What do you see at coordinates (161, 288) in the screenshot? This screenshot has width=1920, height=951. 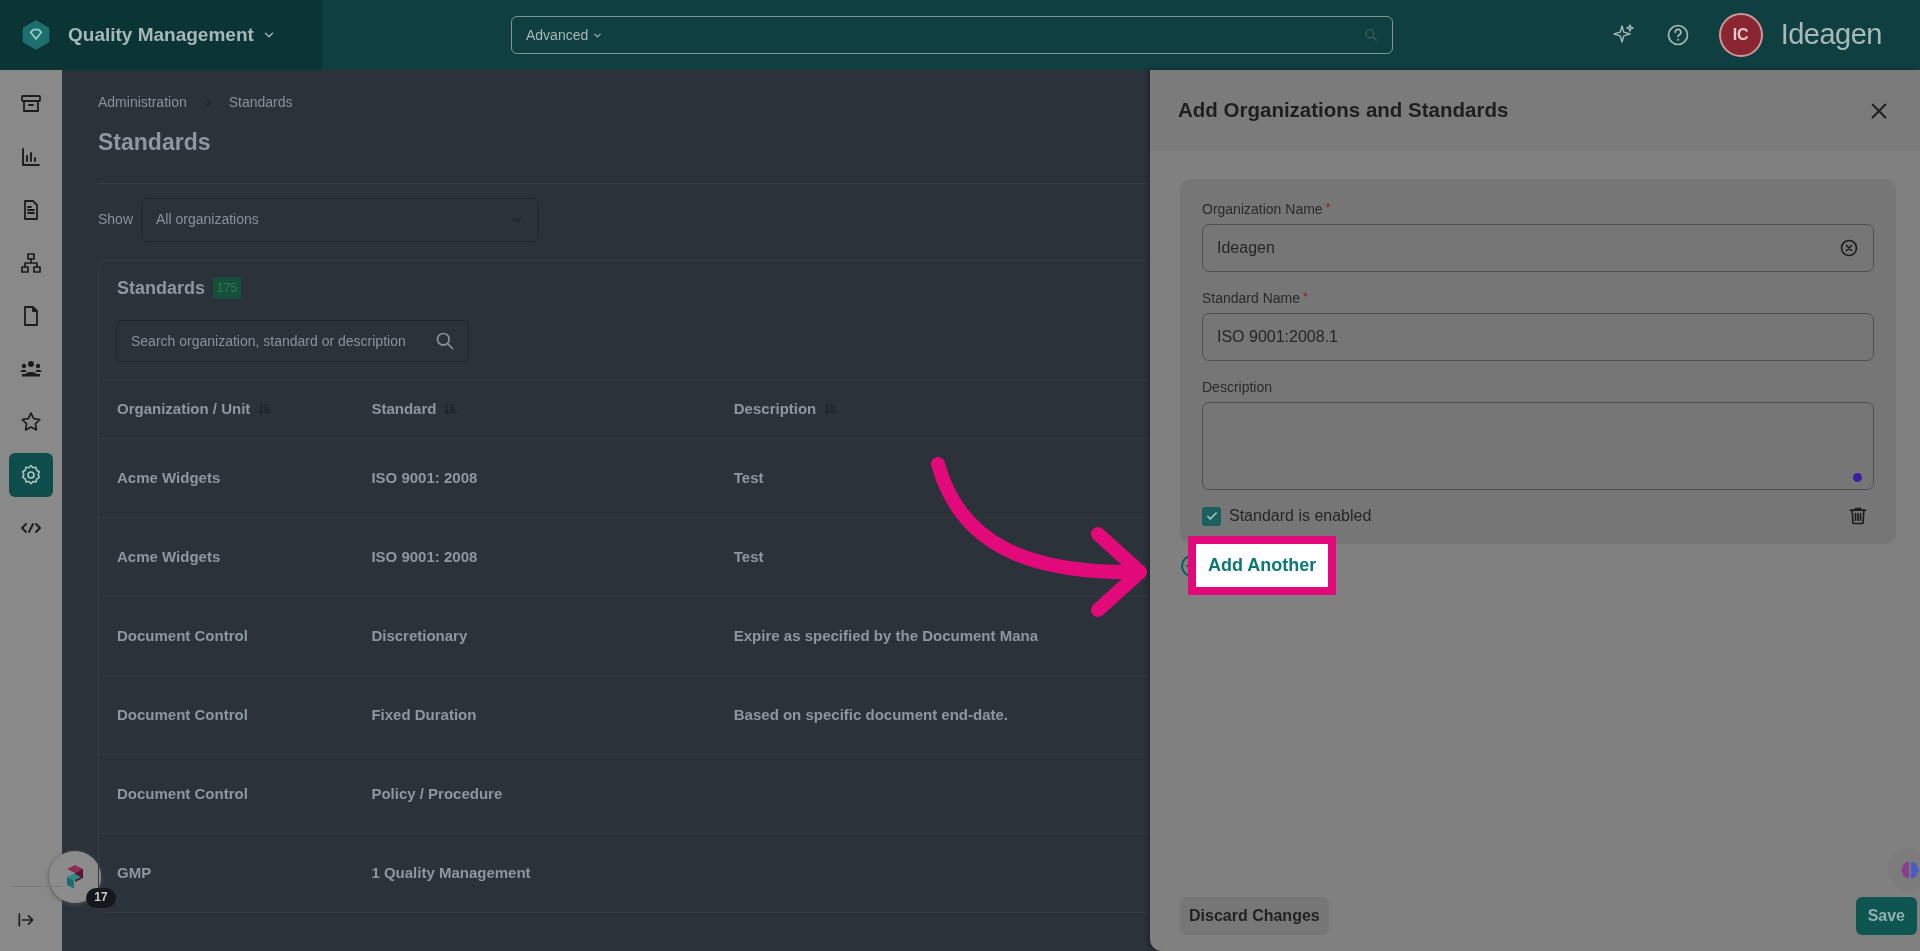 I see `card-title: Standards` at bounding box center [161, 288].